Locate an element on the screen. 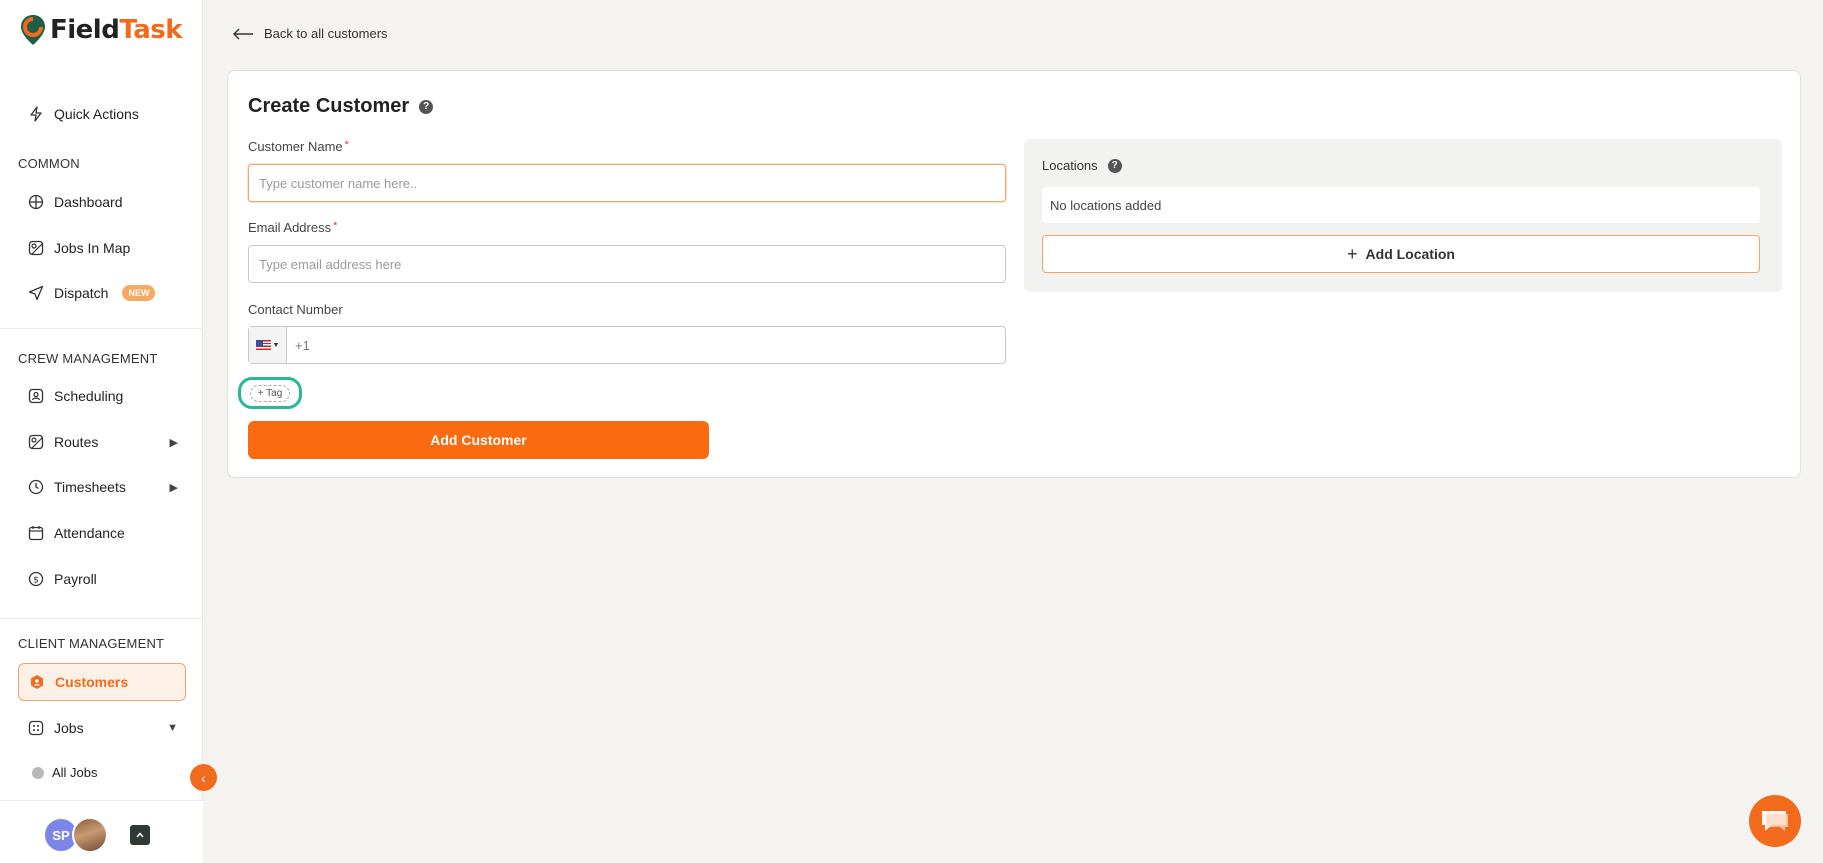 The height and width of the screenshot is (863, 1823). sidebar-item-scheduling: Scheduling is located at coordinates (102, 396).